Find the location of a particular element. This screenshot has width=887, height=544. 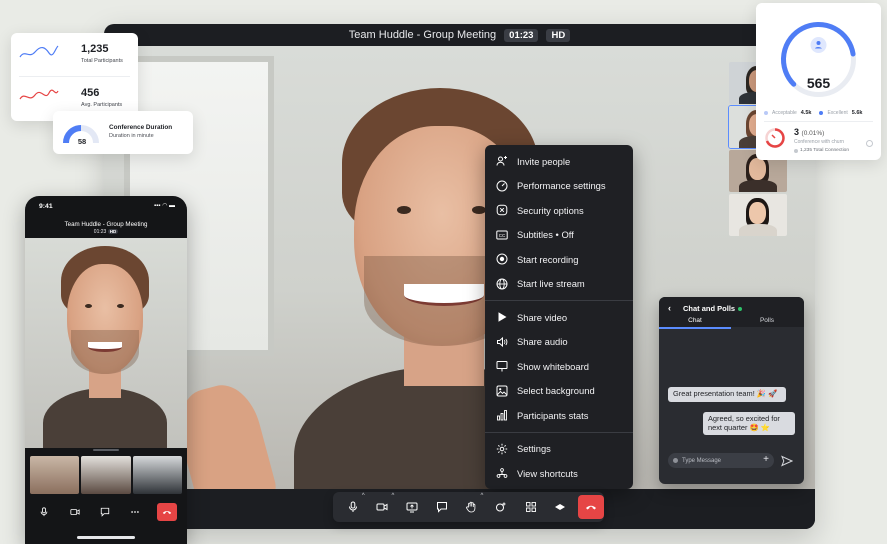

phone-microphone-button is located at coordinates (44, 512).